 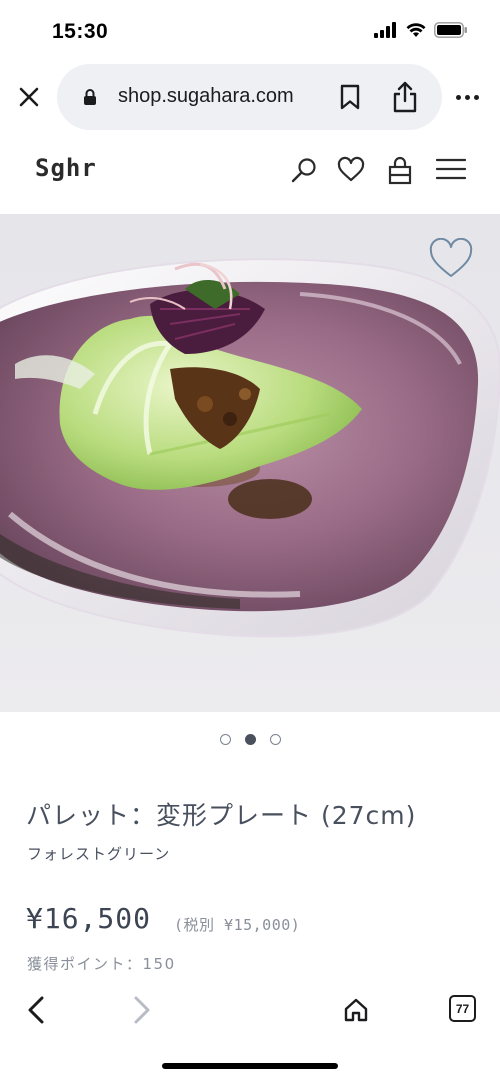 I want to click on close-icon, so click(x=29, y=97).